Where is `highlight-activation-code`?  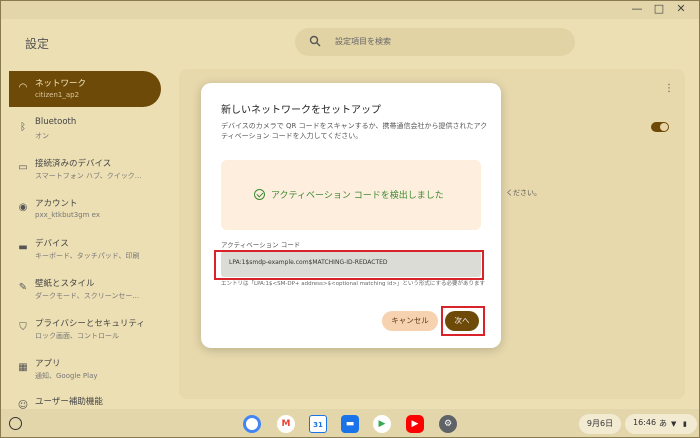
highlight-activation-code is located at coordinates (349, 265).